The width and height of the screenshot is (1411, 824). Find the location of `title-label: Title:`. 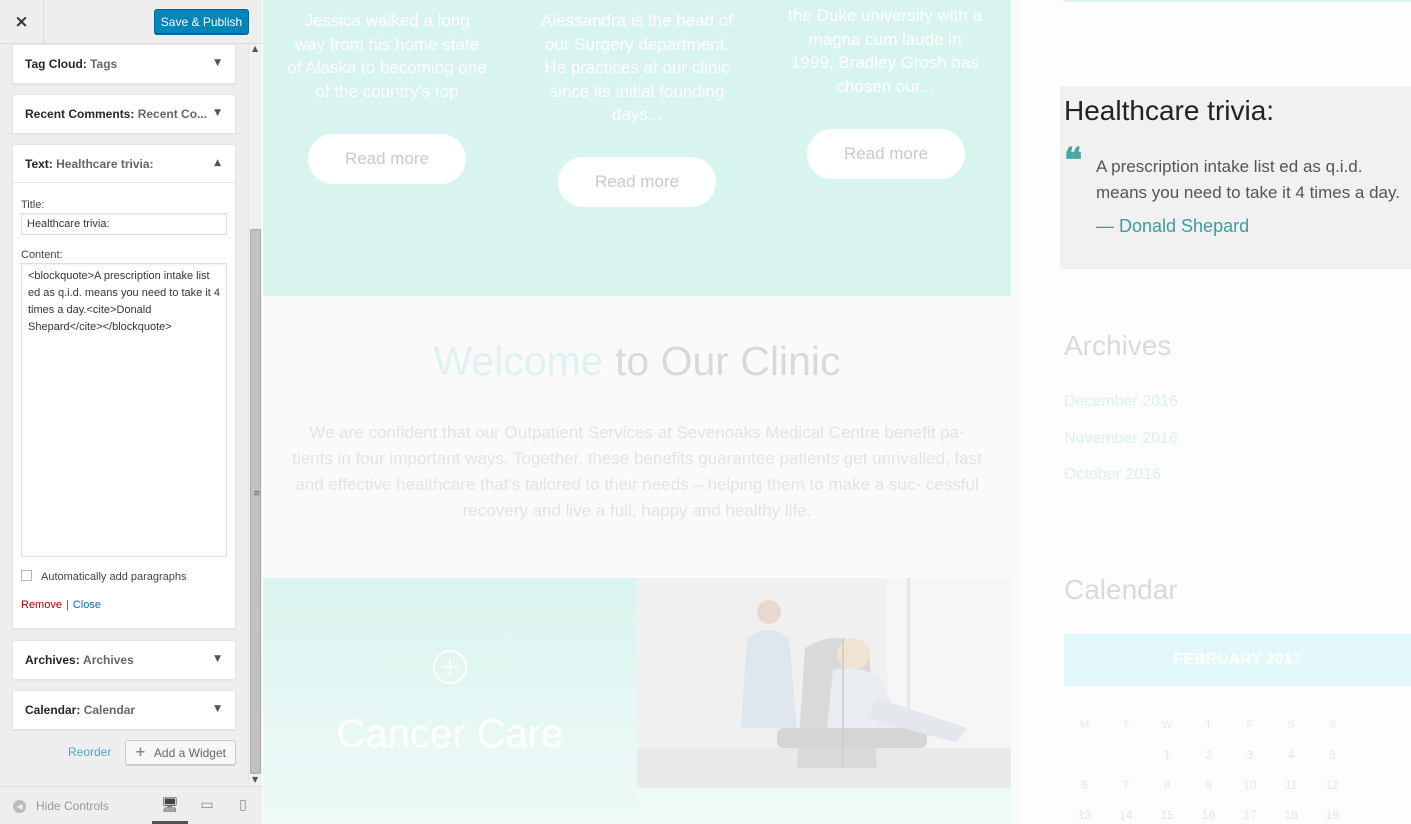

title-label: Title: is located at coordinates (33, 205).